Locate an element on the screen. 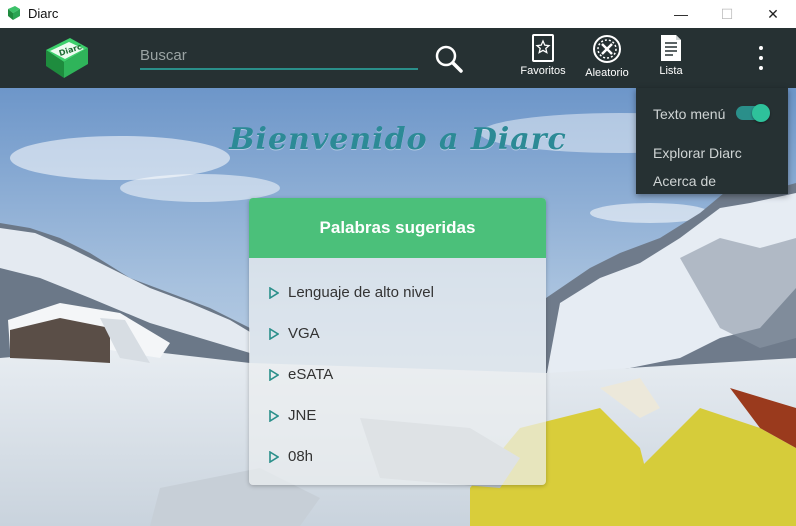  text-menu-toggle is located at coordinates (753, 113).